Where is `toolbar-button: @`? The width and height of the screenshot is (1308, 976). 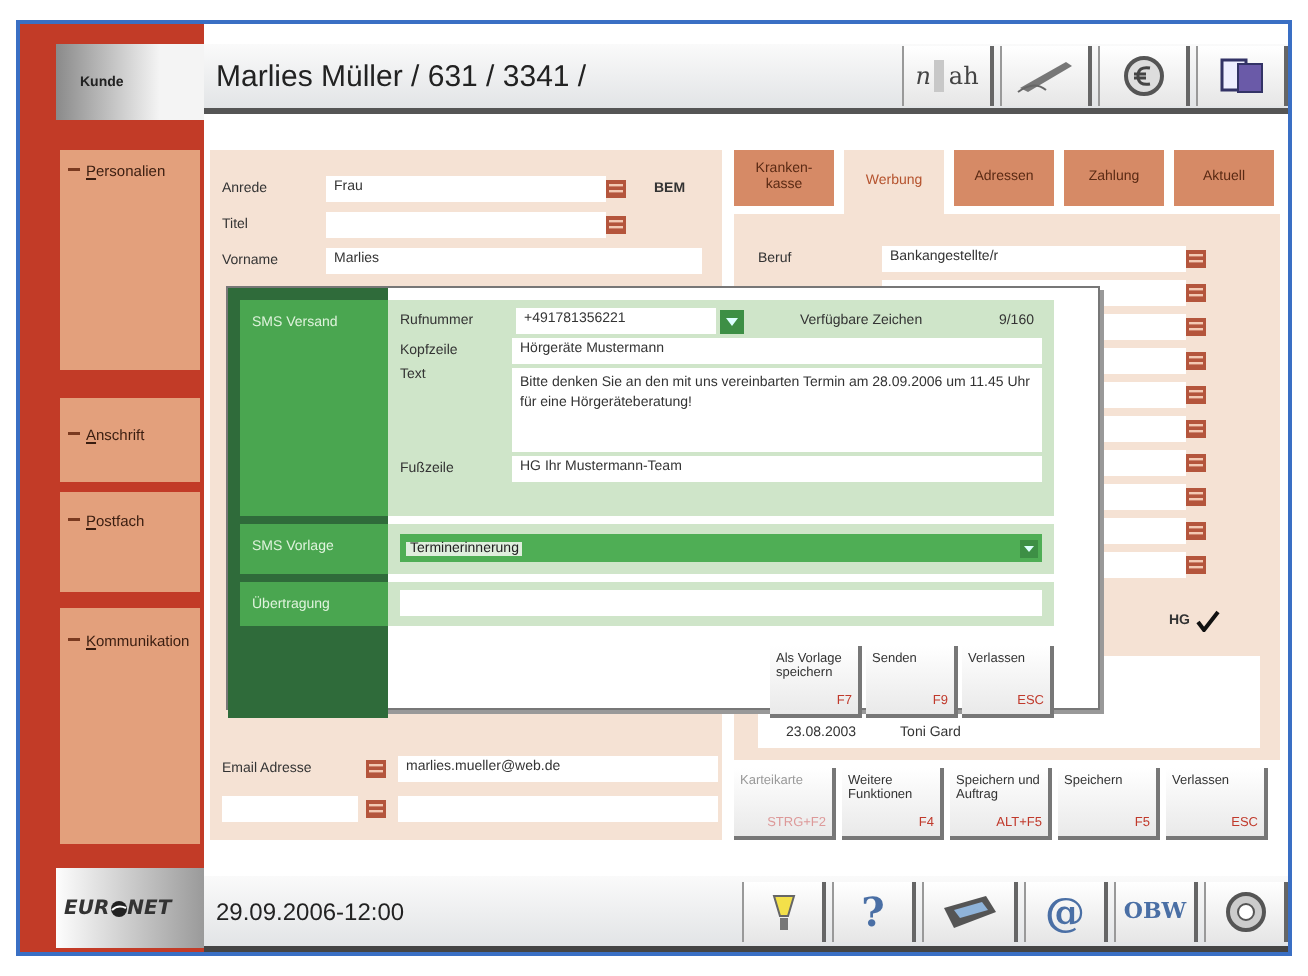
toolbar-button: @ is located at coordinates (1066, 911).